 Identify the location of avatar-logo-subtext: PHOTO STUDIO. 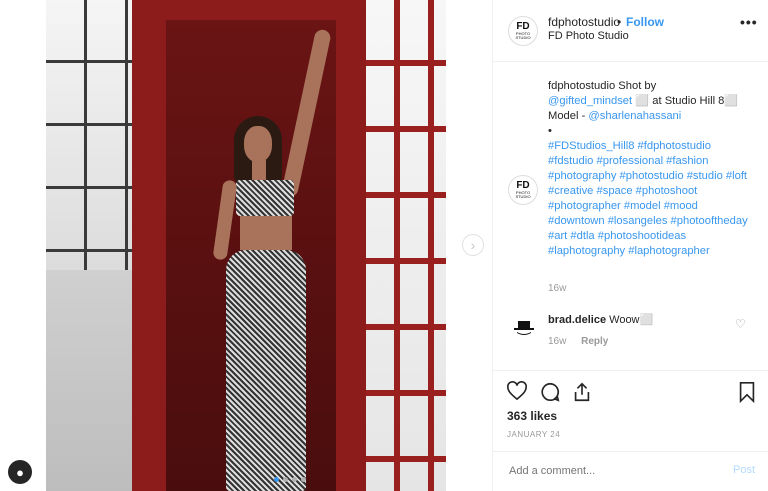
(523, 35).